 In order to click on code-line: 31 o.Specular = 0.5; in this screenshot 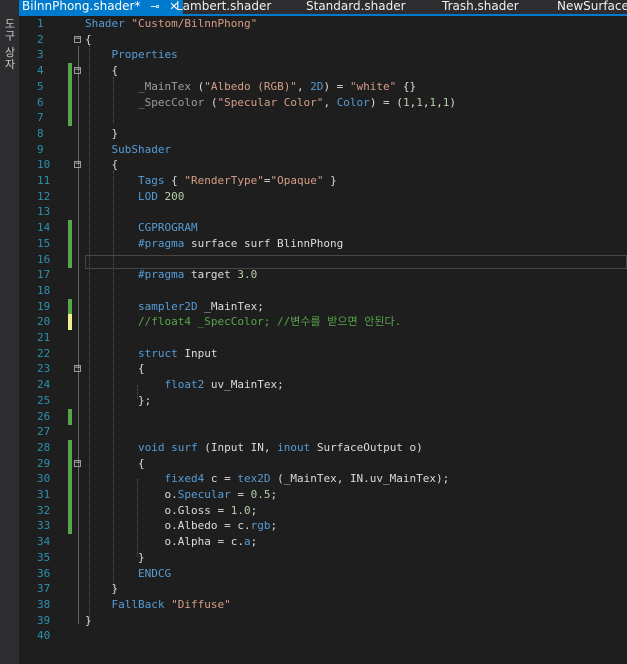, I will do `click(323, 495)`.